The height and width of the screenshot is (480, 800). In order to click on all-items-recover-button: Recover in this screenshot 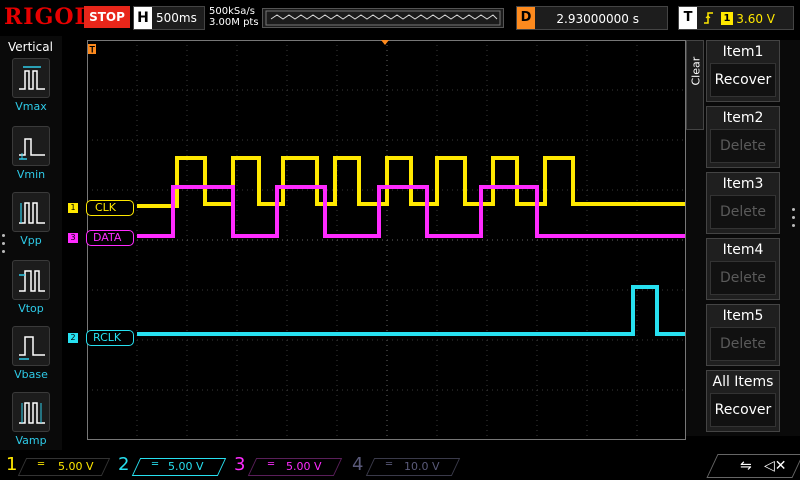, I will do `click(743, 410)`.